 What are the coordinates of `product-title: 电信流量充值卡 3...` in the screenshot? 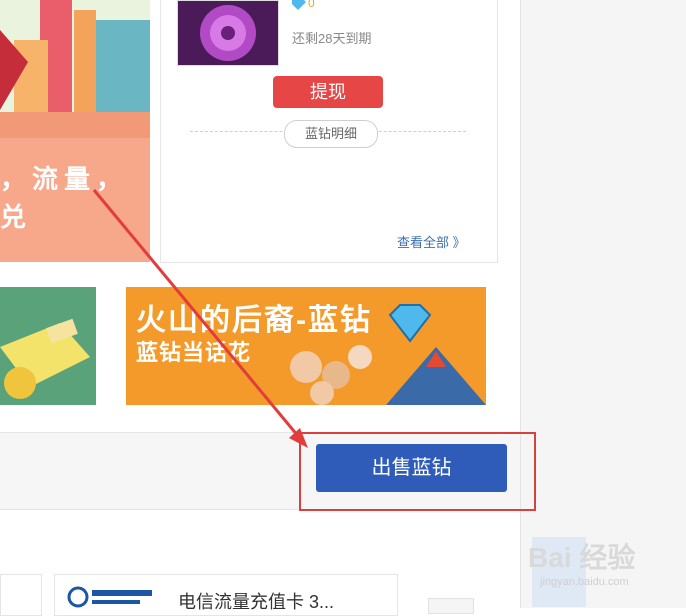 It's located at (256, 601).